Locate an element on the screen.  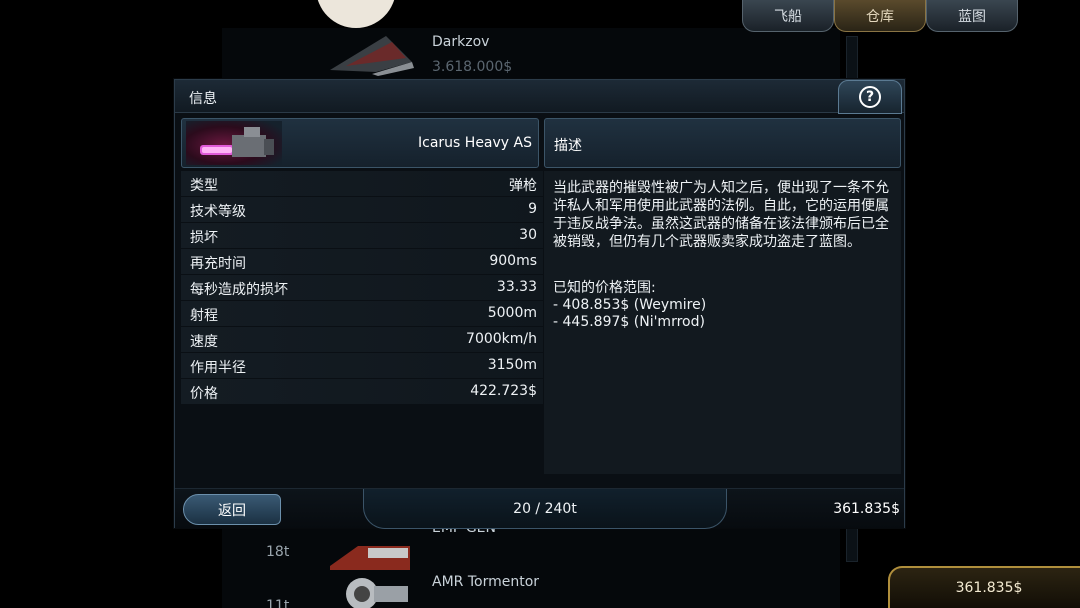
stat-label: 作用半径 is located at coordinates (218, 368).